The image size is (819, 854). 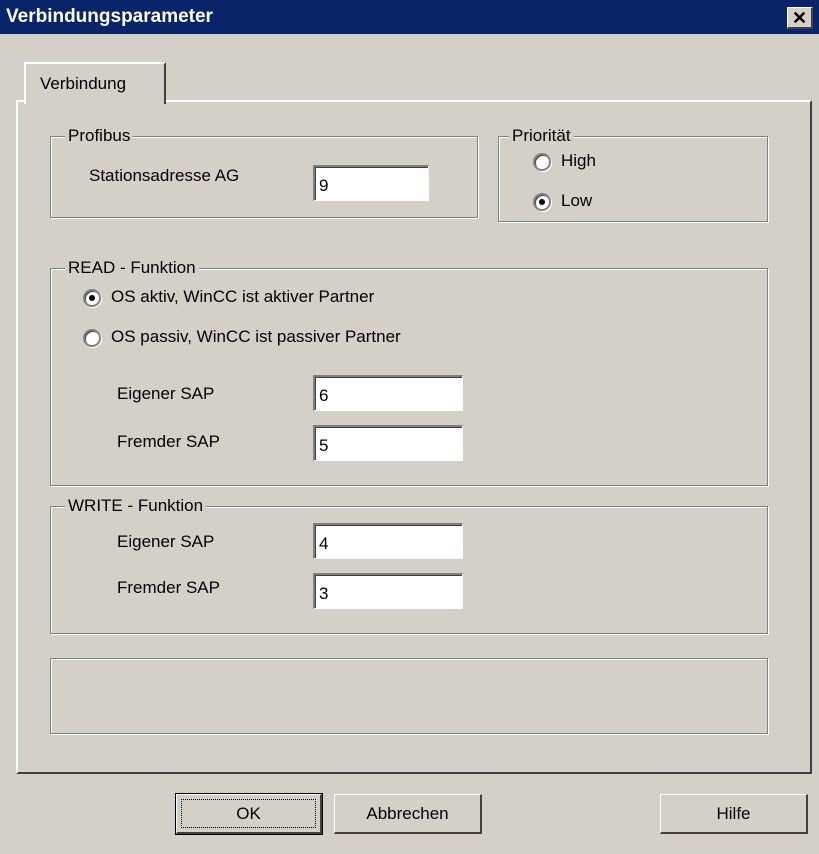 What do you see at coordinates (92, 338) in the screenshot?
I see `read-passive-radio-circle` at bounding box center [92, 338].